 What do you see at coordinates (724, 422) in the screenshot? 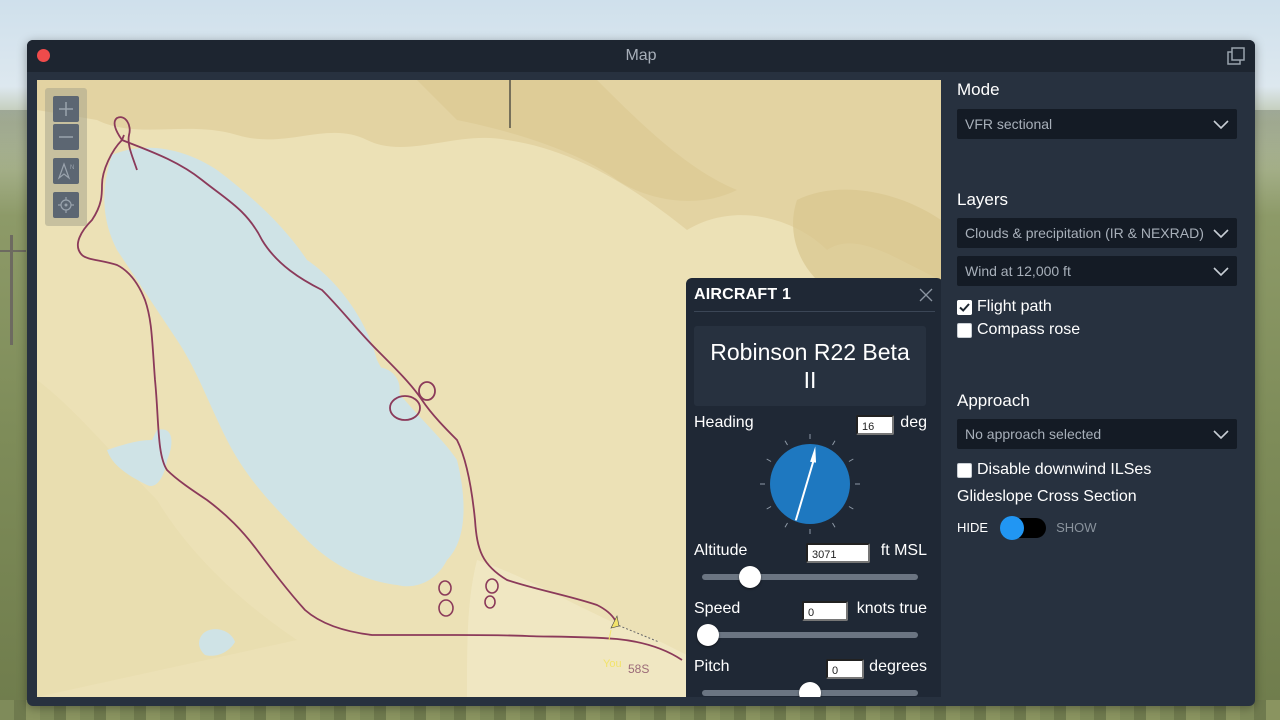
I see `heading-label: Heading` at bounding box center [724, 422].